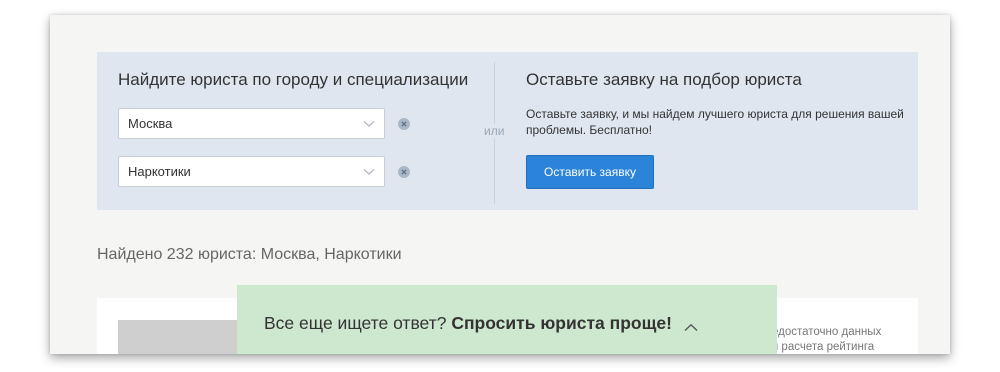 The image size is (1000, 372). Describe the element at coordinates (826, 339) in the screenshot. I see `rating-note: едостаточно данных я расчета рейтинга` at that location.